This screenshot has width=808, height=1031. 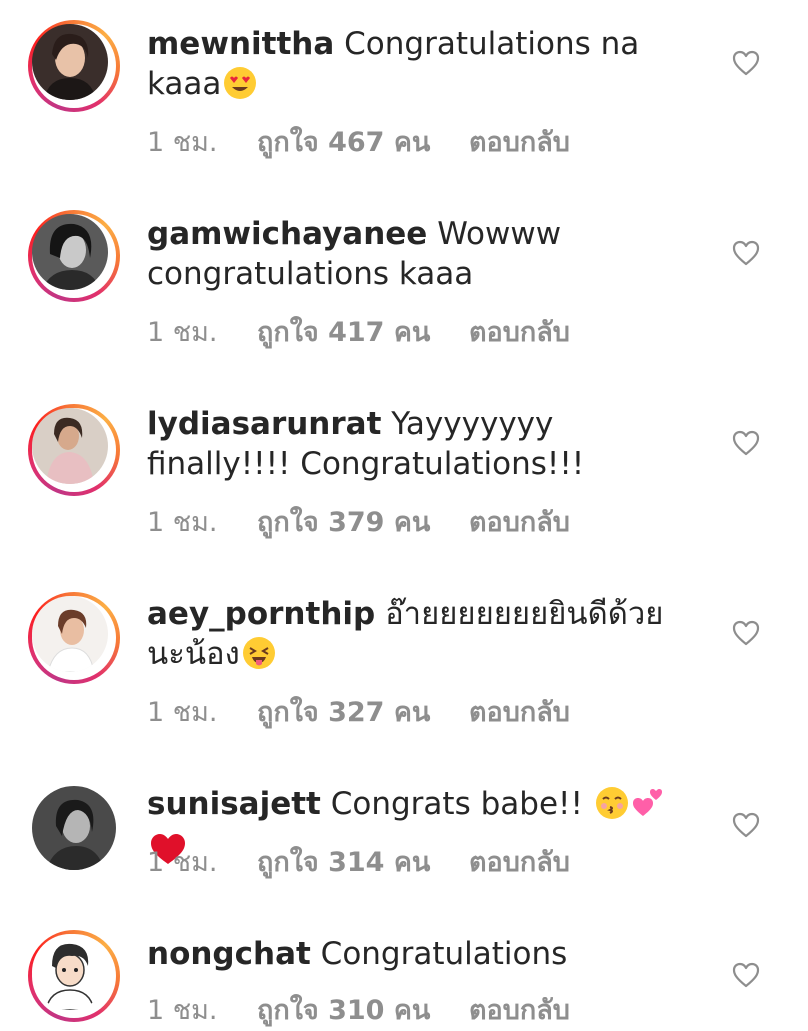 I want to click on comment-meta: 1 ชม. ถูกใจ 417 คน ตอบกลับ, so click(x=358, y=331).